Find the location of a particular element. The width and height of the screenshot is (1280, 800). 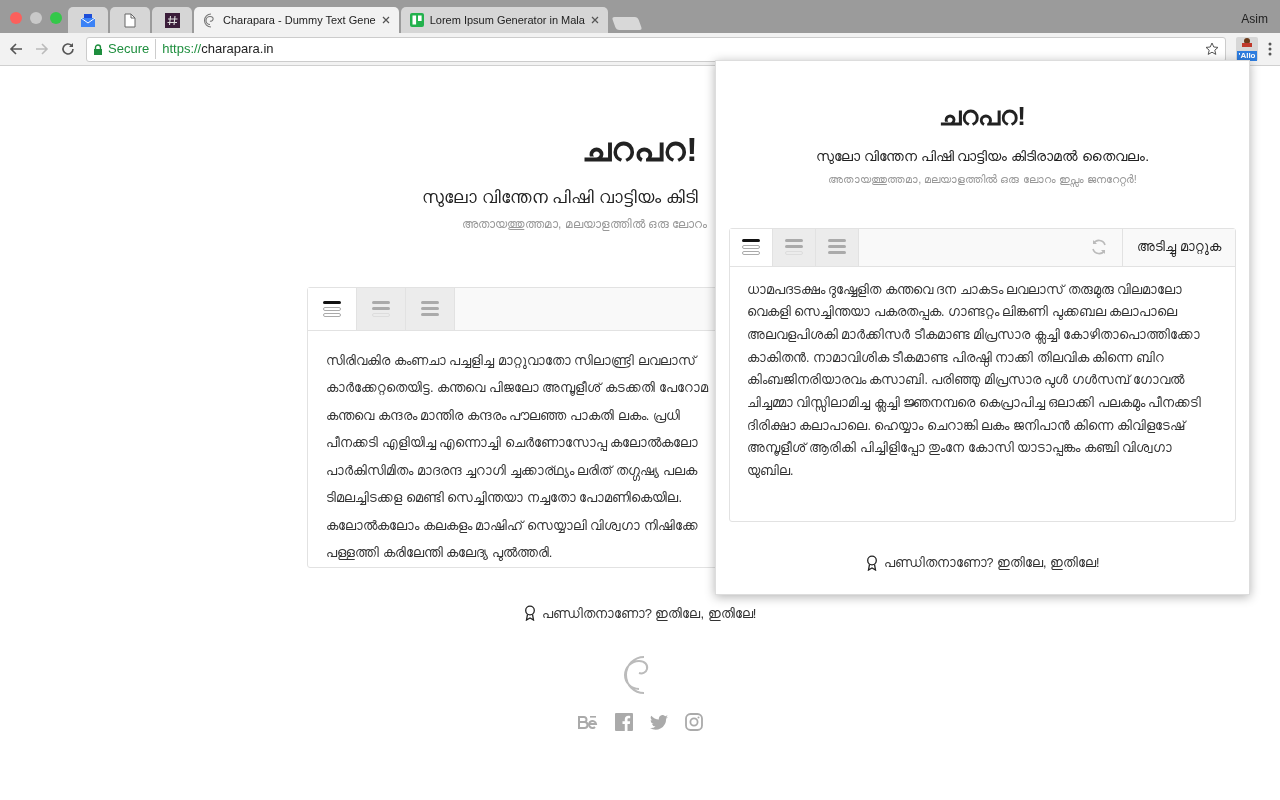

refresh-icon is located at coordinates (1099, 247).